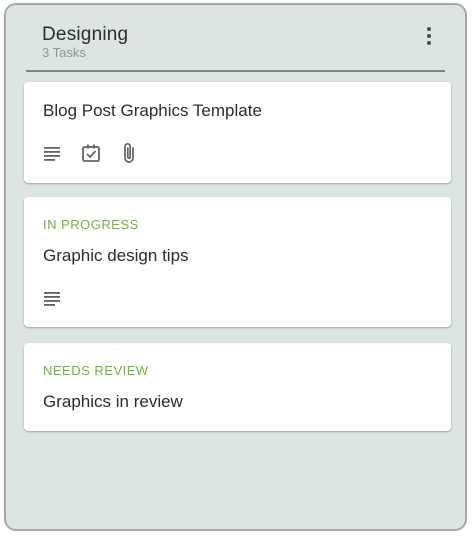 The width and height of the screenshot is (474, 537). I want to click on attachment-icon, so click(130, 153).